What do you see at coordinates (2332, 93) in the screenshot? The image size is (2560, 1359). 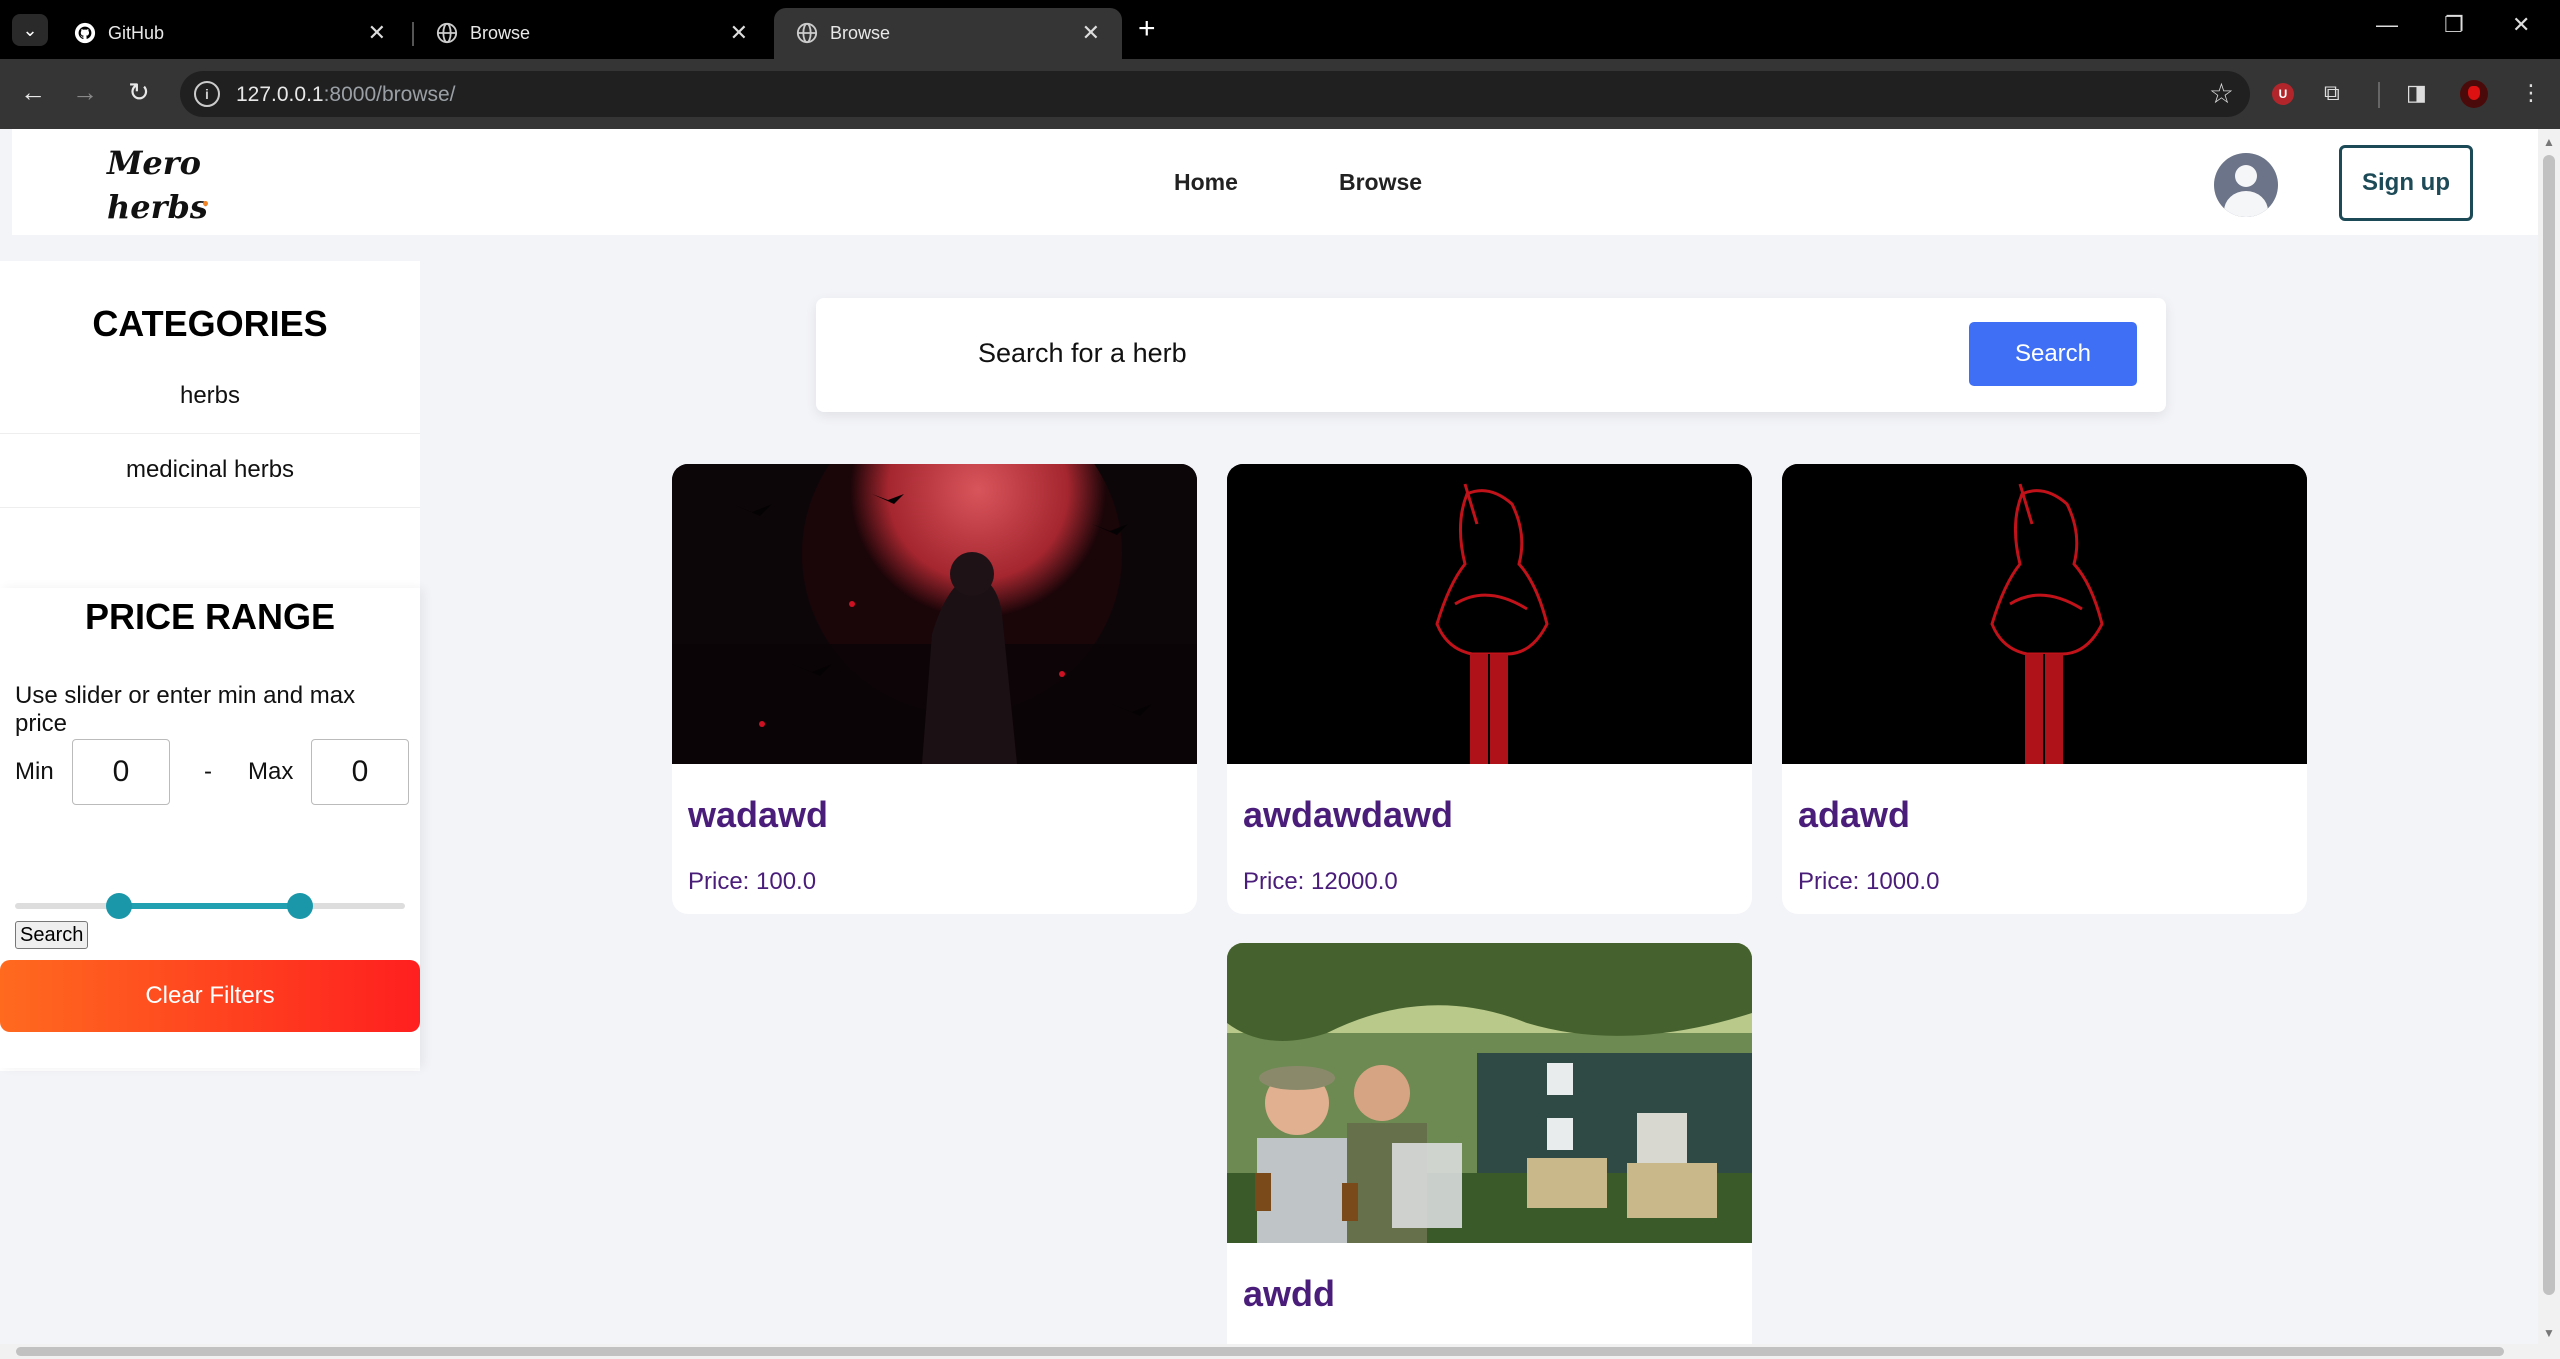 I see `extensions-puzzle-icon: ⧉` at bounding box center [2332, 93].